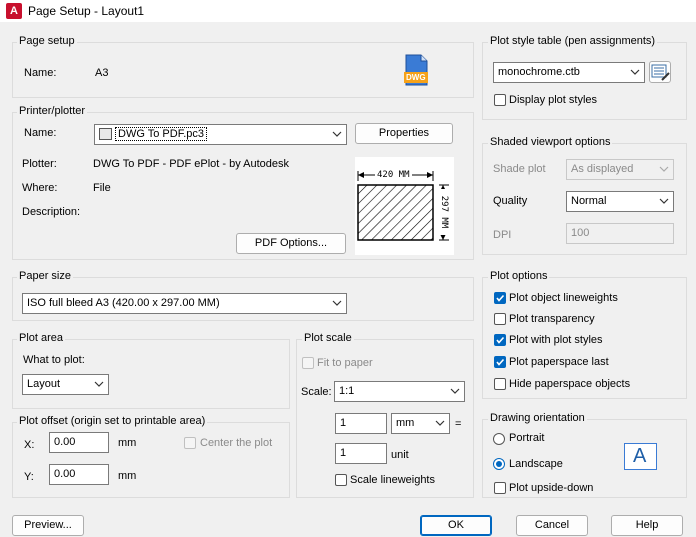 This screenshot has height=537, width=696. I want to click on plot-upside-down-checkbox, so click(500, 488).